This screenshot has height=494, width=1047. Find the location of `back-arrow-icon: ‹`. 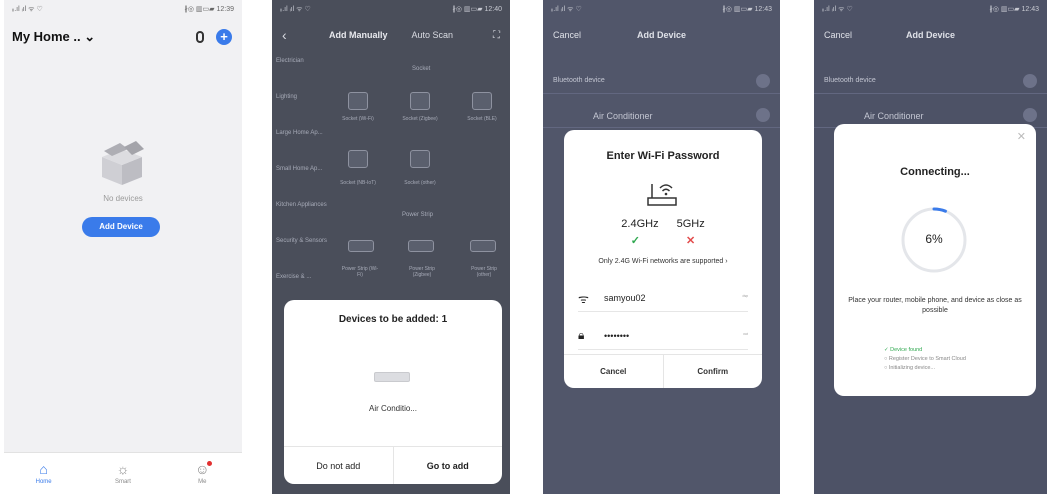

back-arrow-icon: ‹ is located at coordinates (284, 35).